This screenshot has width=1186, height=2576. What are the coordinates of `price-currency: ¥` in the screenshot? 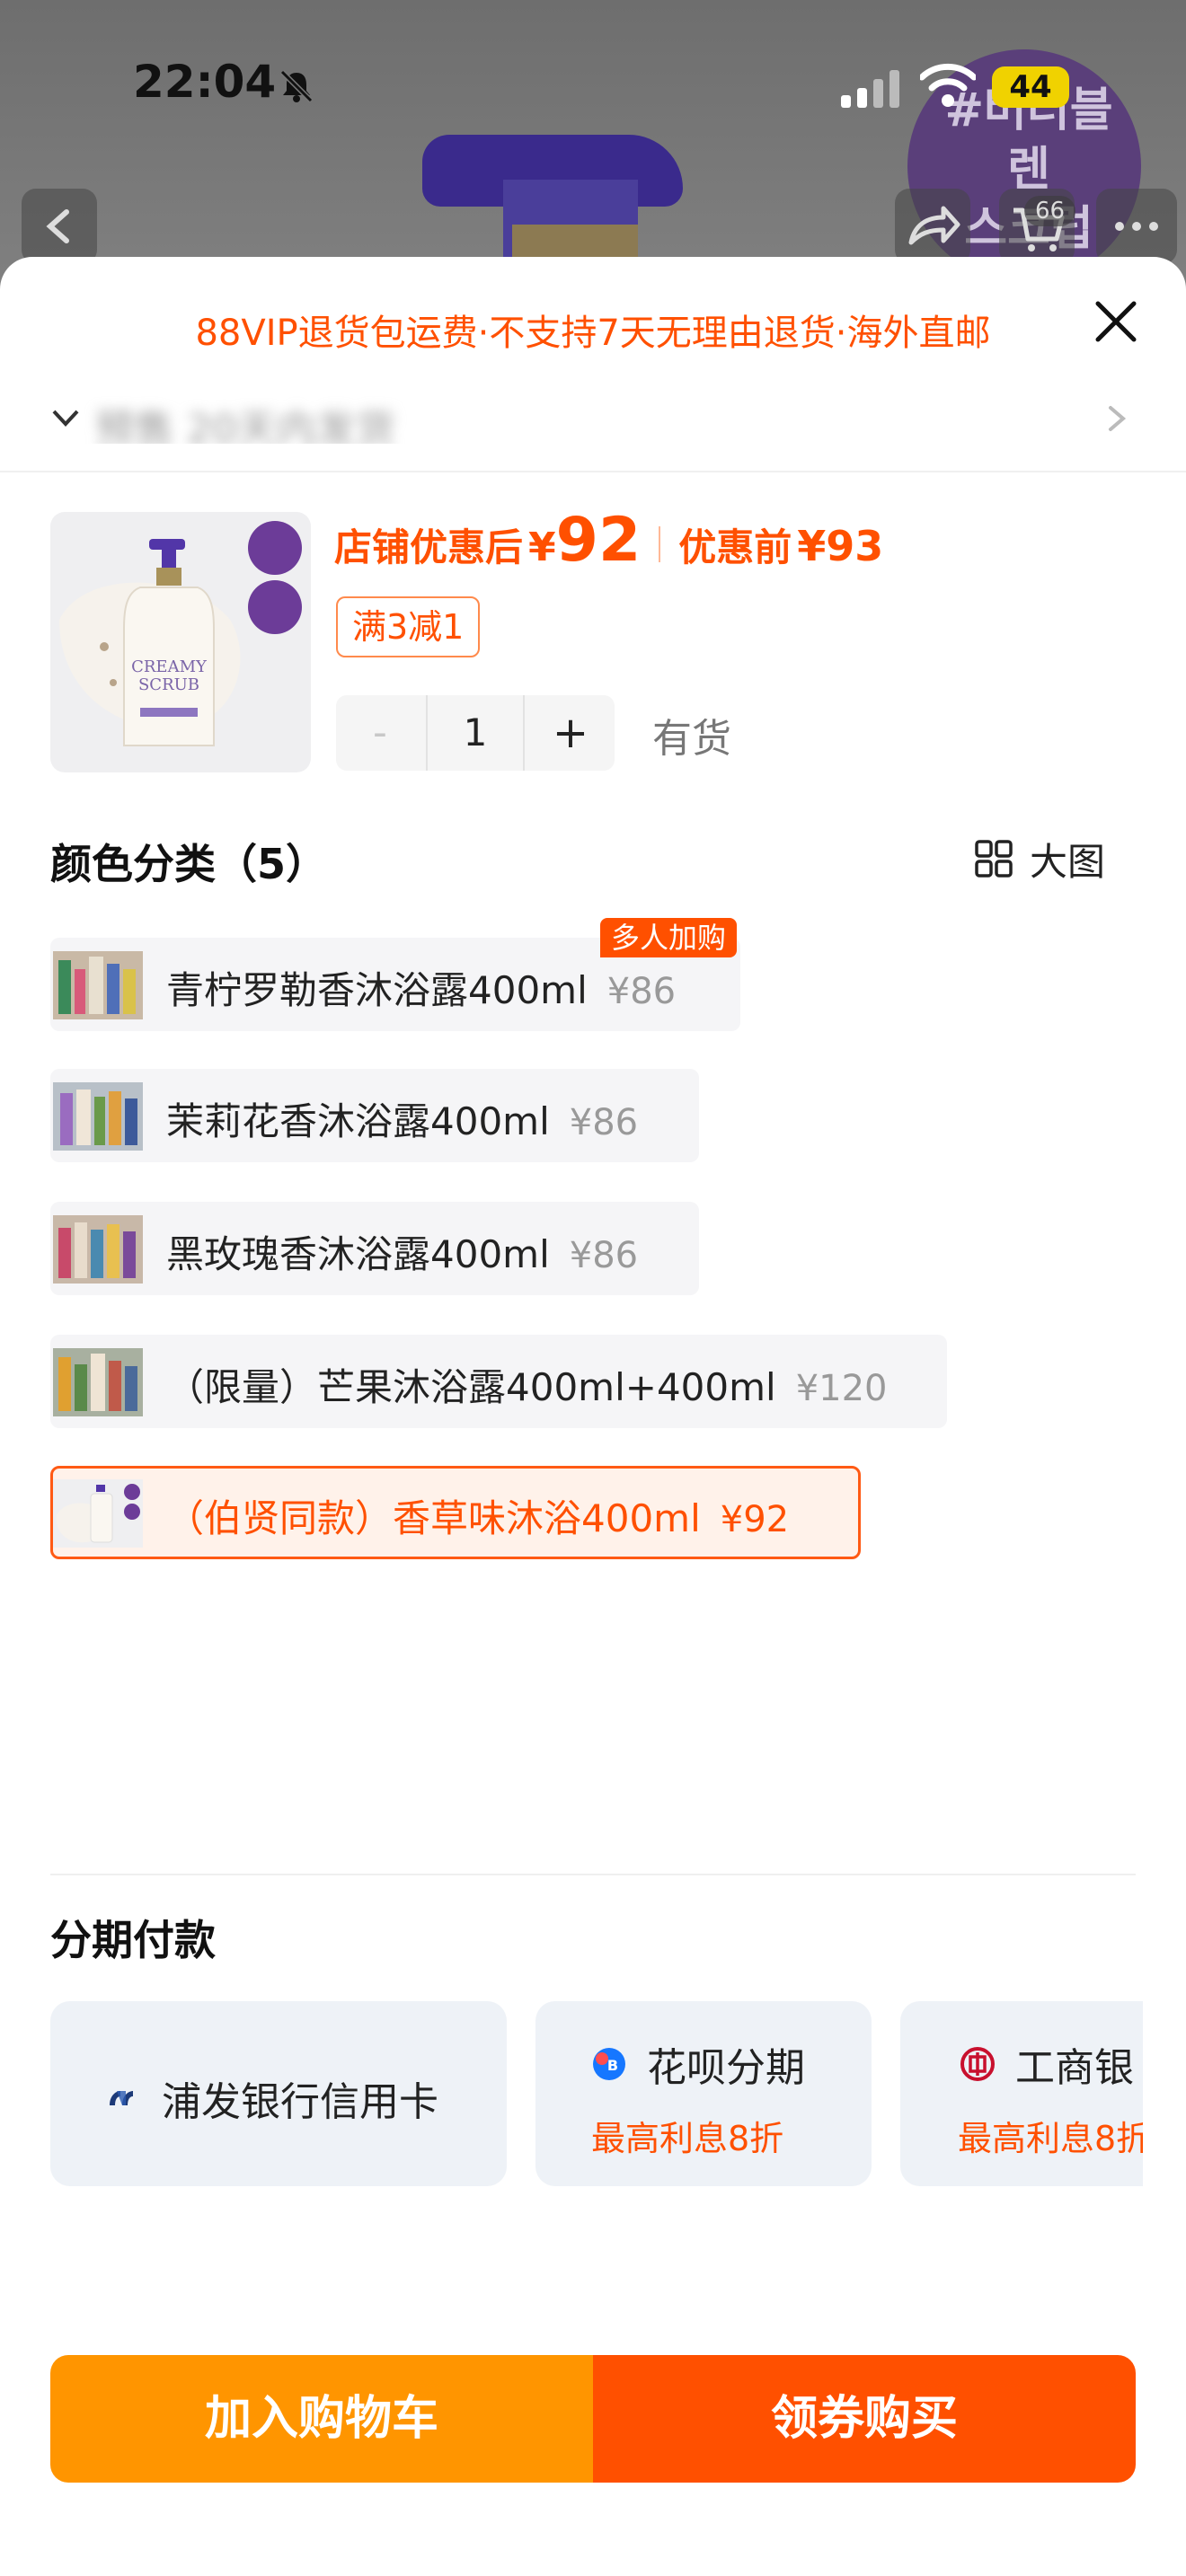 It's located at (542, 547).